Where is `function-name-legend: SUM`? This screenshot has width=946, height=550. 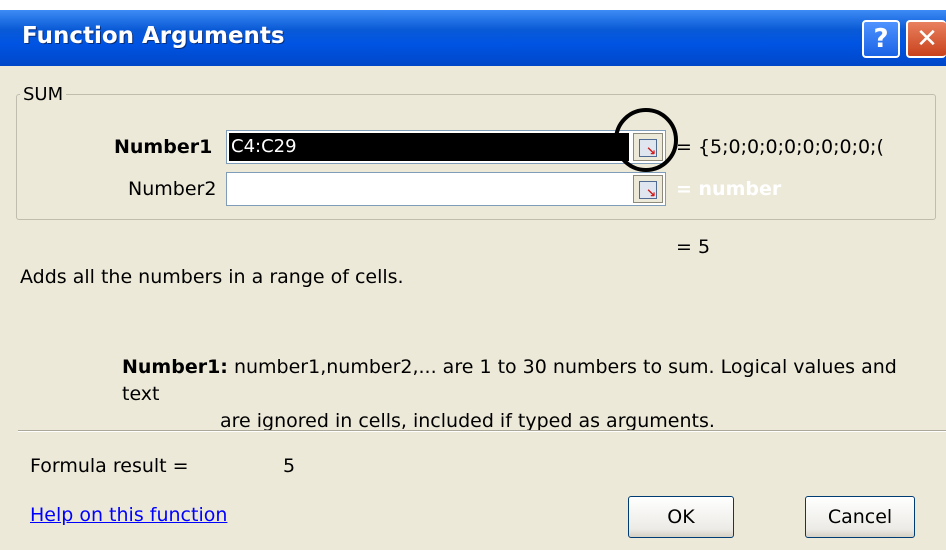 function-name-legend: SUM is located at coordinates (43, 94).